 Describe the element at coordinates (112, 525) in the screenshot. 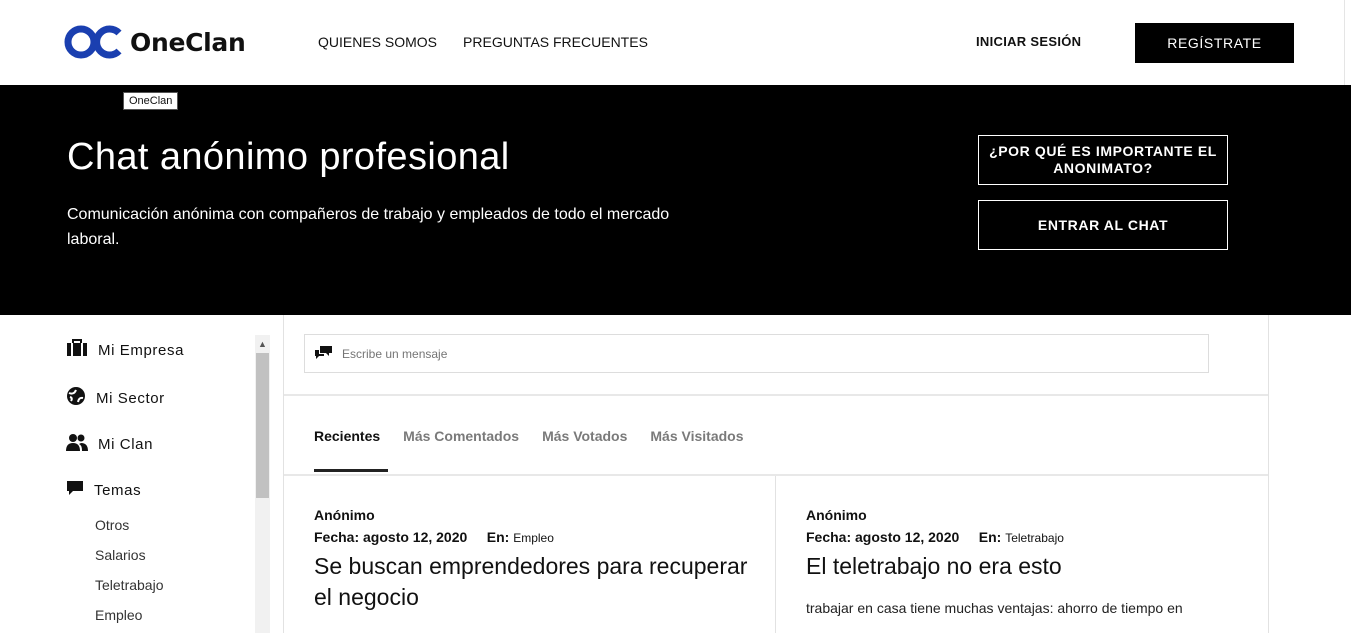

I see `sidebar-subitem-otros: Otros` at that location.